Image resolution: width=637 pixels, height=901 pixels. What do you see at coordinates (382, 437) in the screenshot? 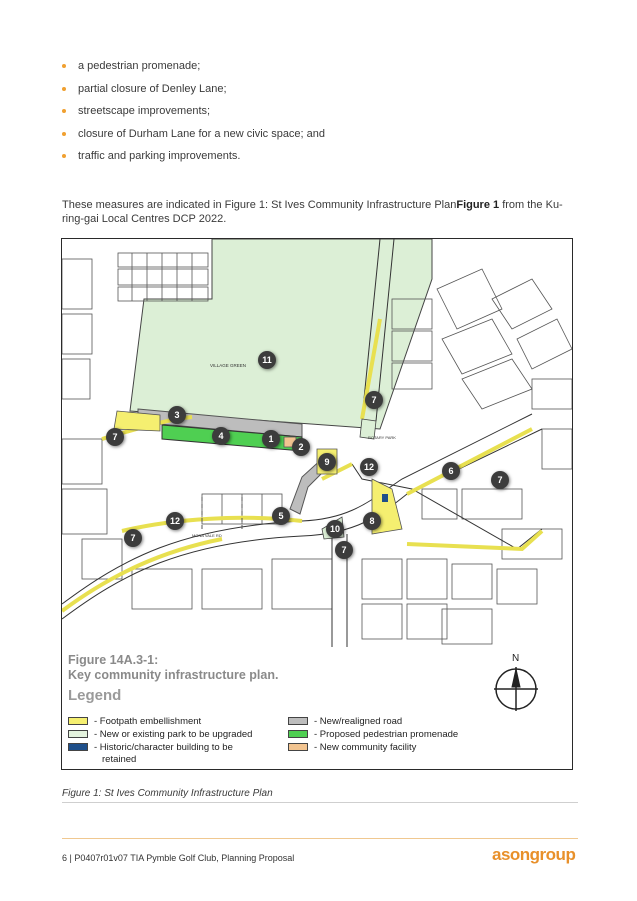
I see `rotary-park-label: ROTARY PARK` at bounding box center [382, 437].